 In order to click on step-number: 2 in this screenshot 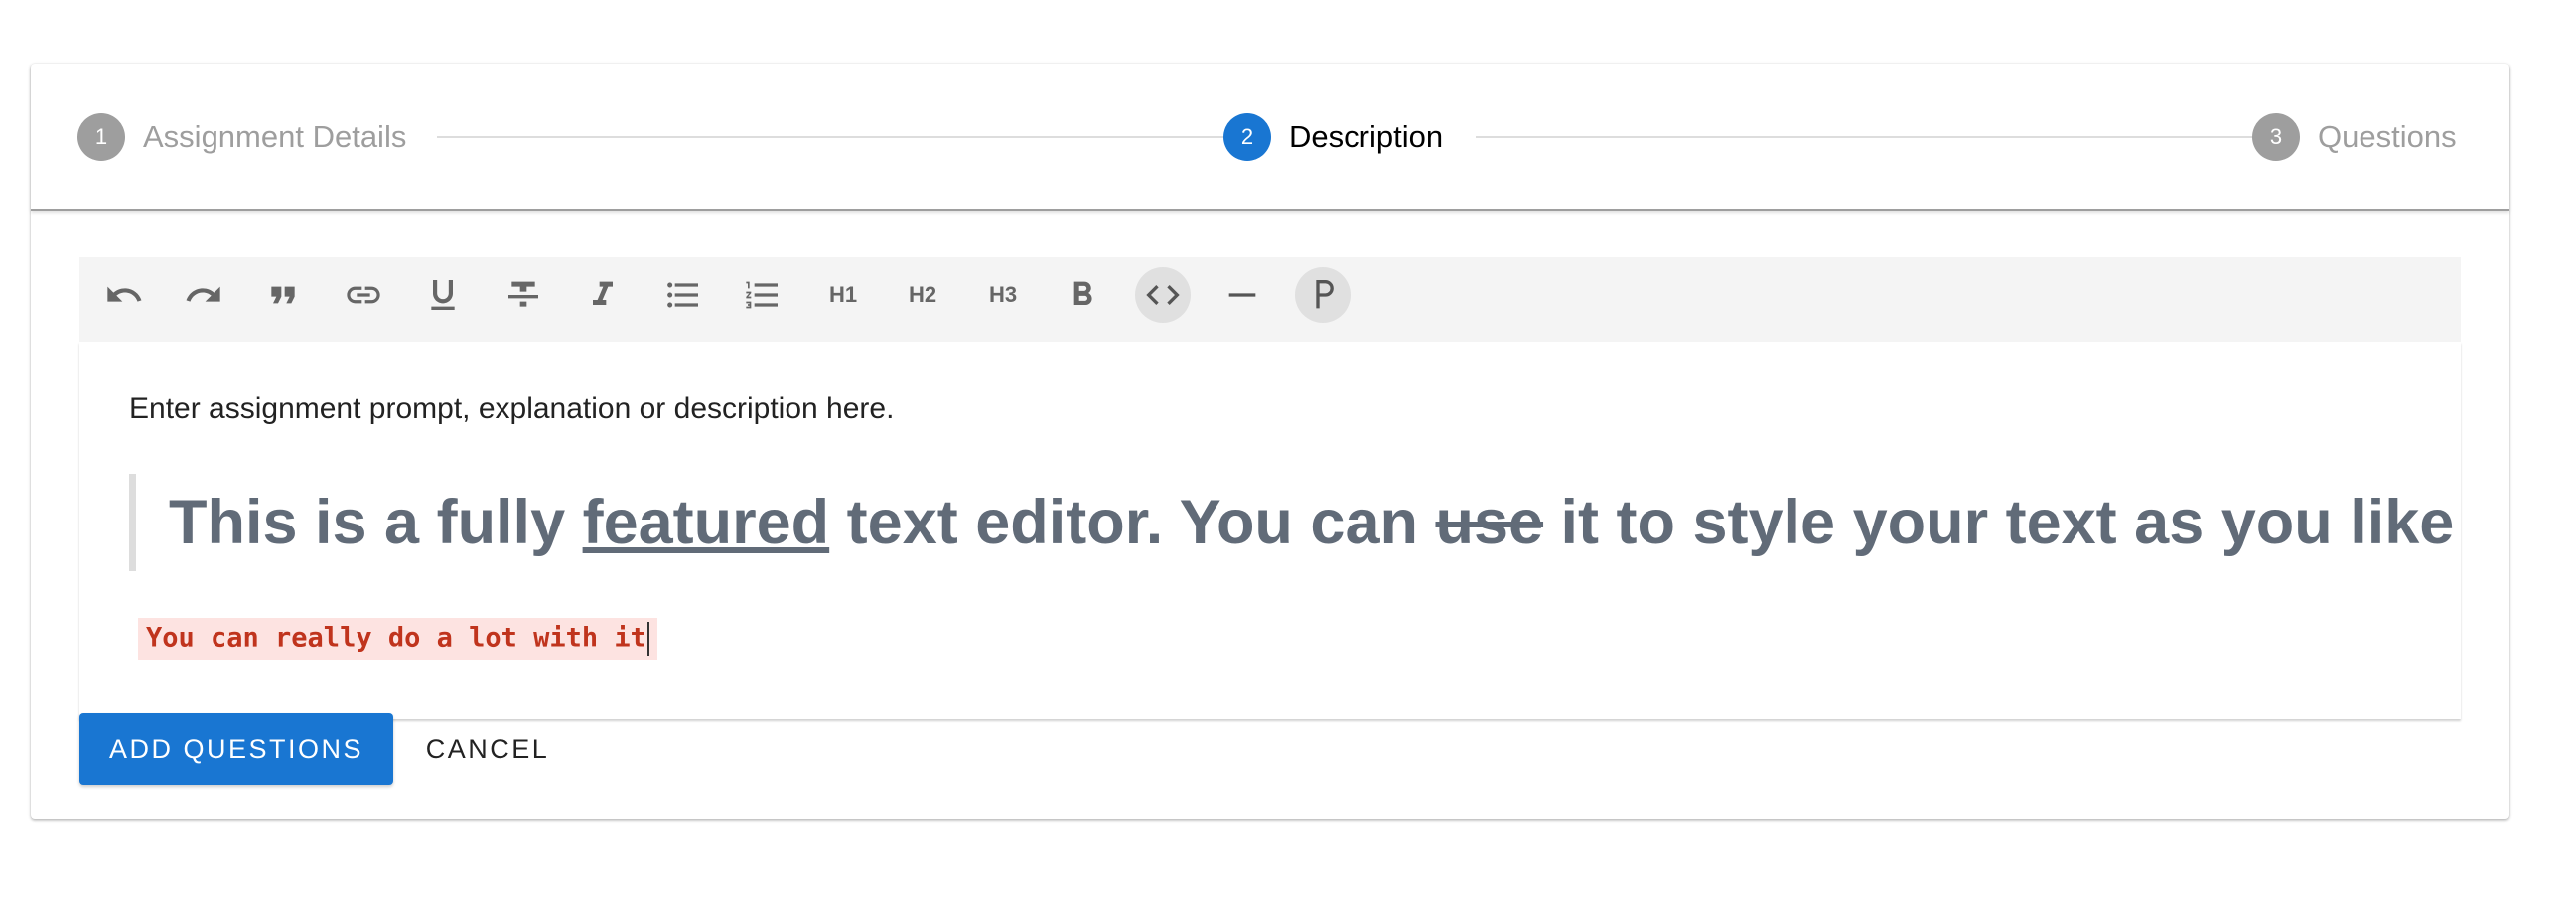, I will do `click(1247, 137)`.